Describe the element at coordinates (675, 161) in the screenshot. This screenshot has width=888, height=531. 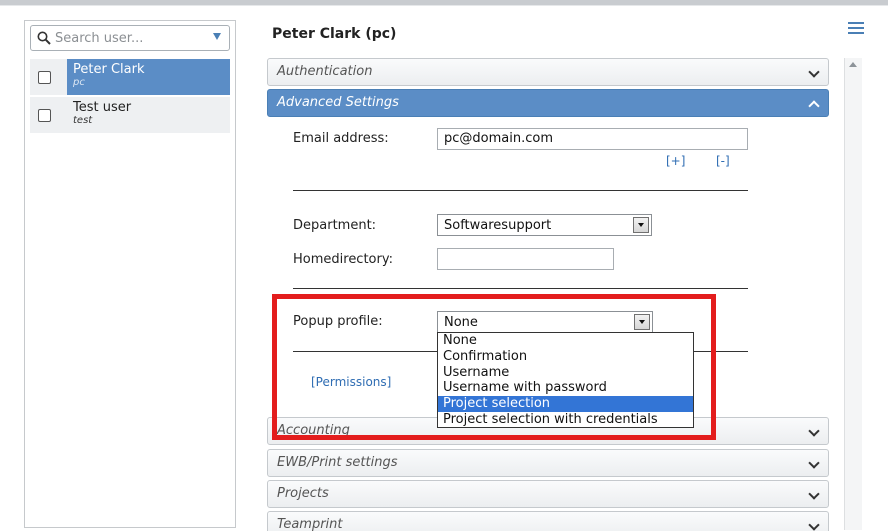
I see `add-email-link: [+]` at that location.